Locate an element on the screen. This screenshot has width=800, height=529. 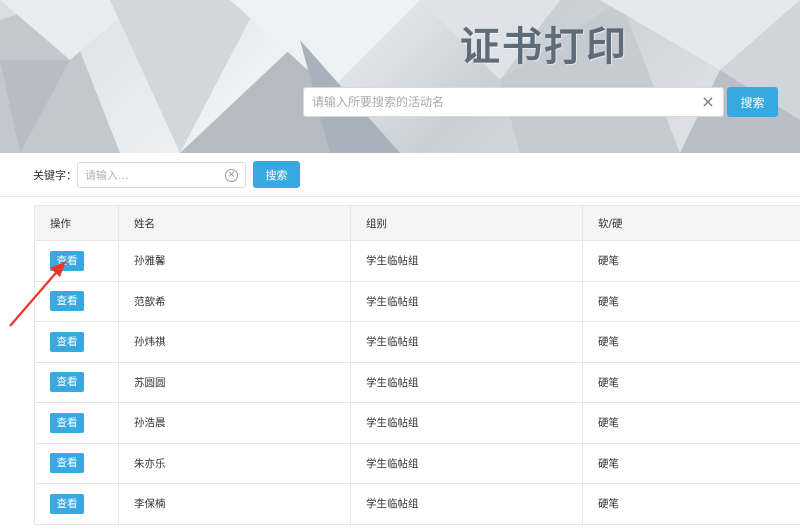
cell-name: 苏圆圆 is located at coordinates (234, 382).